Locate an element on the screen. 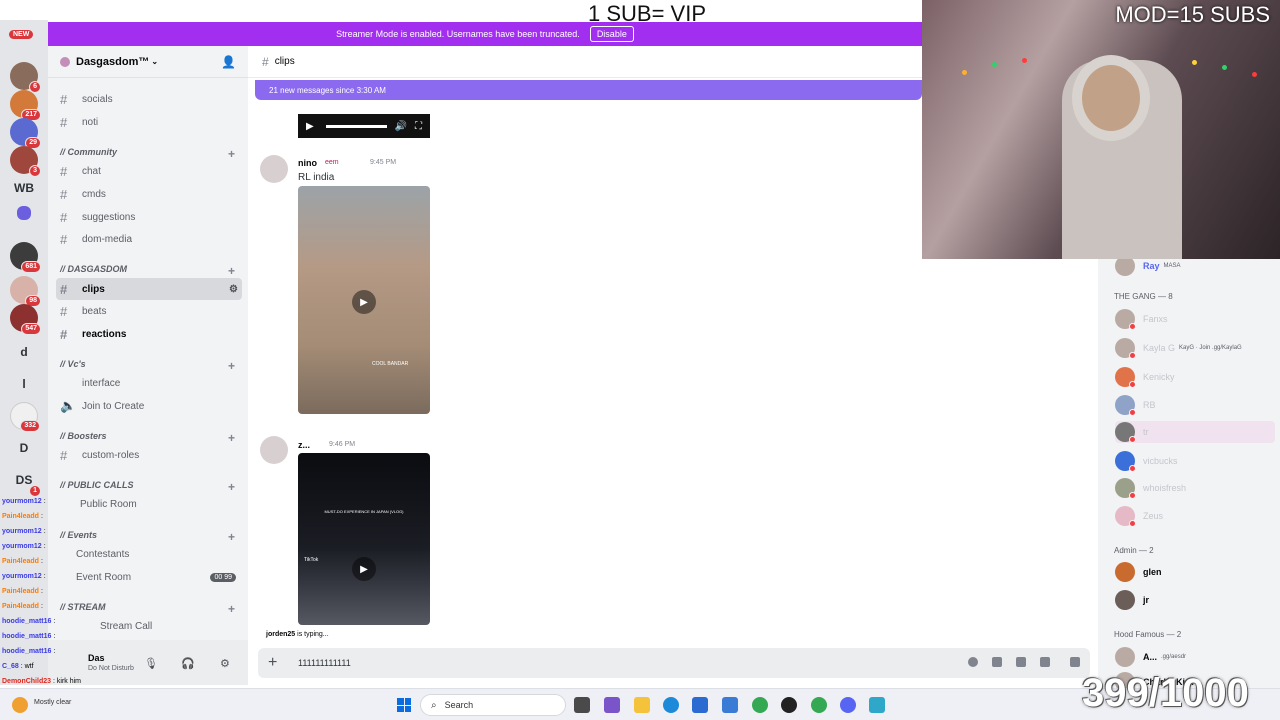 Image resolution: width=1280 pixels, height=720 pixels. server-icon-d: d is located at coordinates (24, 352).